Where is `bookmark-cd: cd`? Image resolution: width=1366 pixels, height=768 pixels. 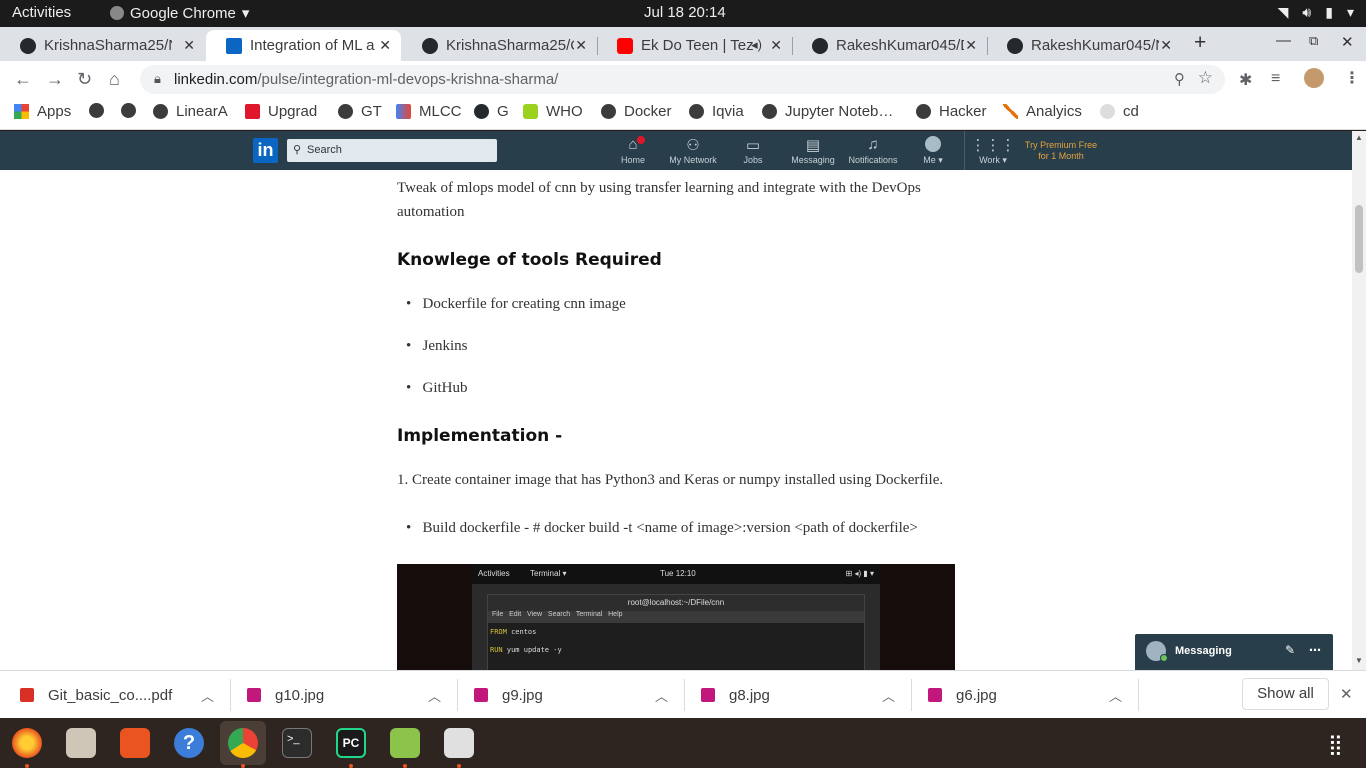
bookmark-cd: cd is located at coordinates (1119, 111).